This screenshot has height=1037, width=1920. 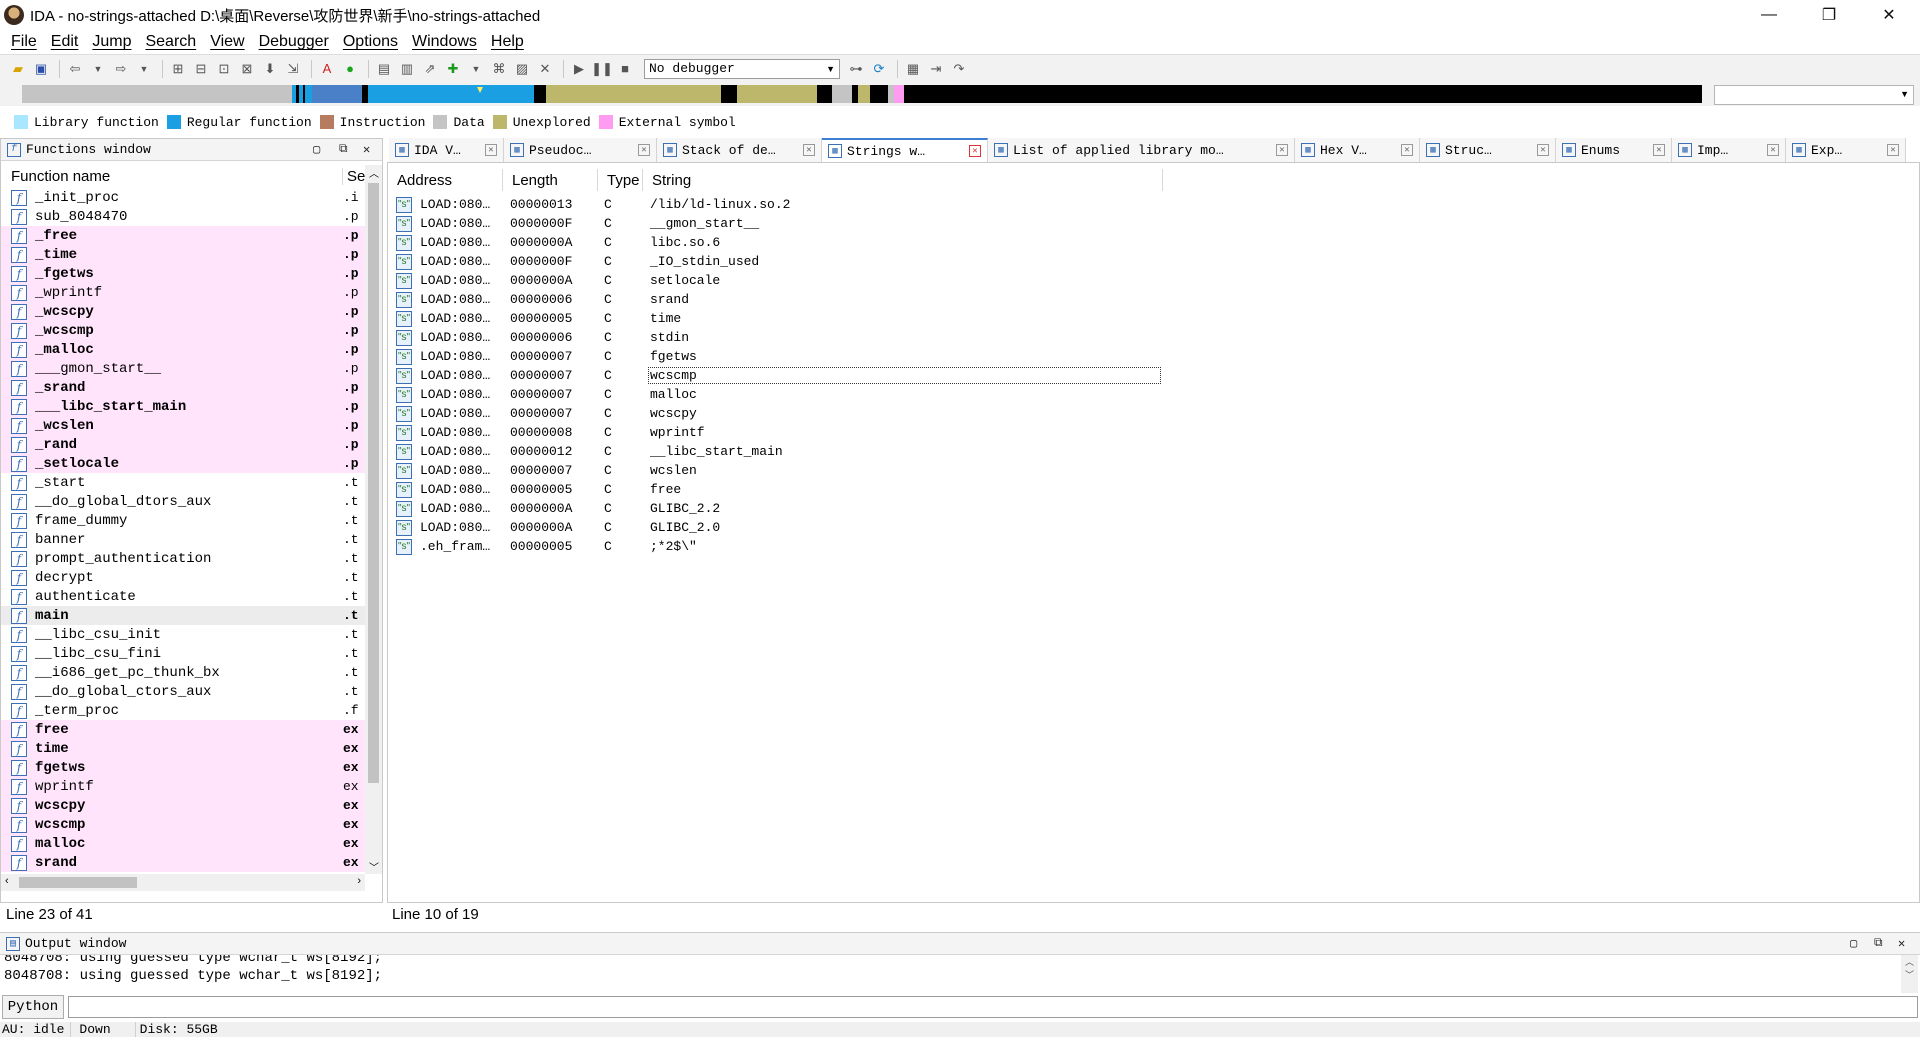 What do you see at coordinates (580, 150) in the screenshot?
I see `tab-pseudocode: ▦ Pseudoc… ✕` at bounding box center [580, 150].